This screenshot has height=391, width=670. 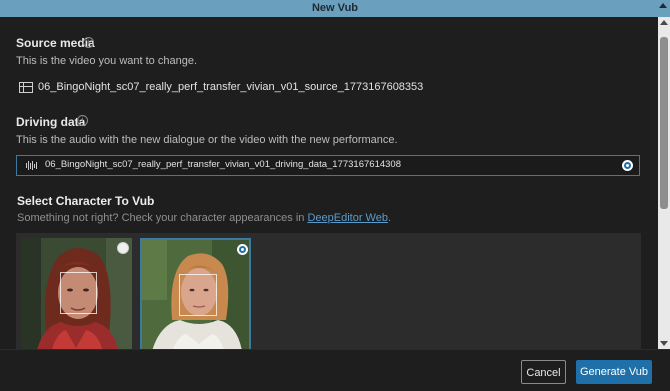 I want to click on hint-suffix: ., so click(x=389, y=218).